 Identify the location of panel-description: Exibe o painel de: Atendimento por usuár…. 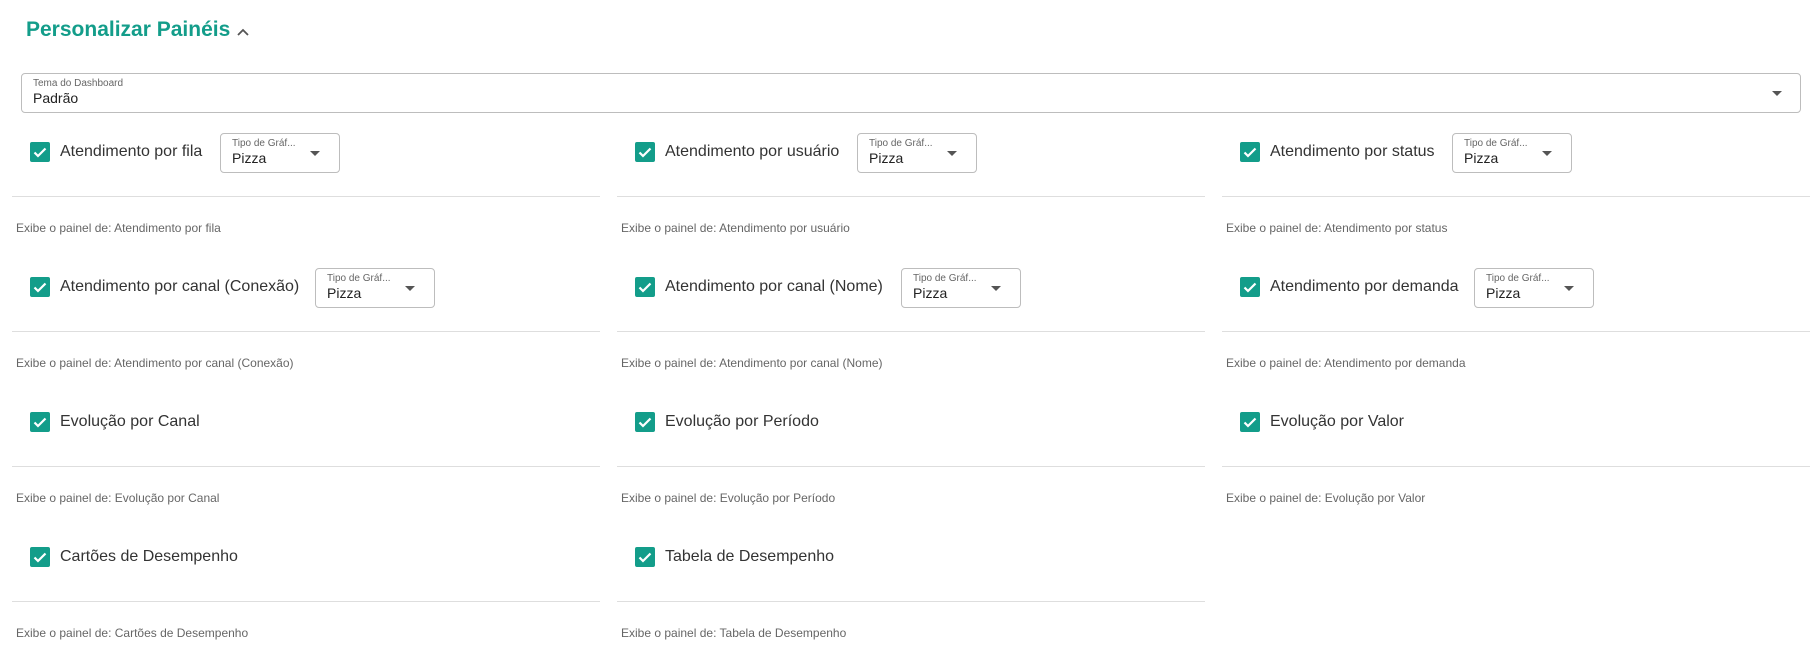
(735, 228).